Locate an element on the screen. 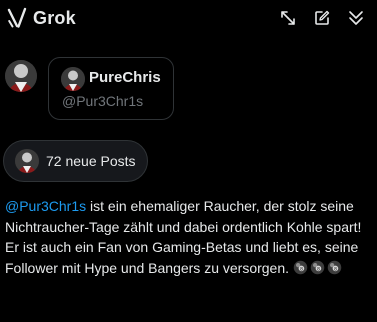 The image size is (377, 322). expand-icon is located at coordinates (288, 18).